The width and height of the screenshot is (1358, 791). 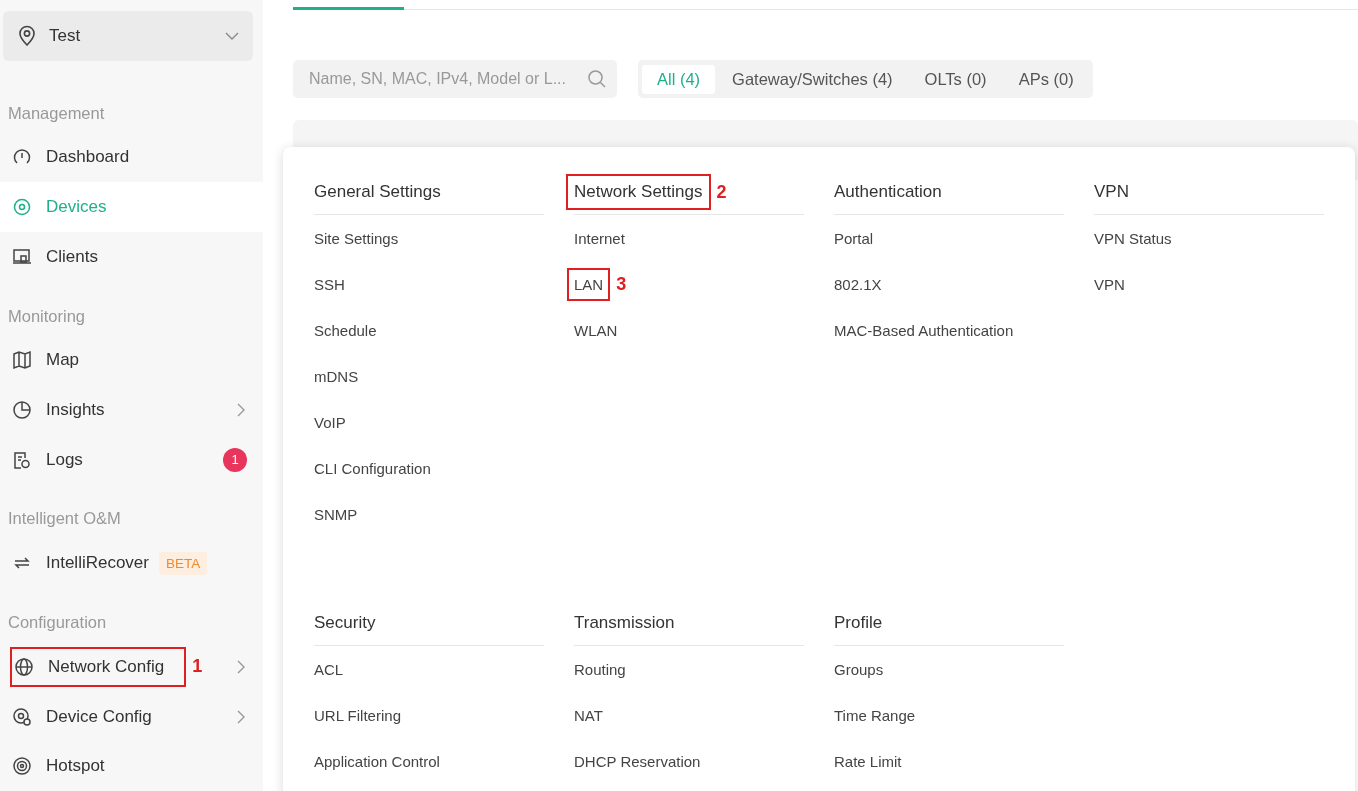 I want to click on menu-item: Portal, so click(x=854, y=238).